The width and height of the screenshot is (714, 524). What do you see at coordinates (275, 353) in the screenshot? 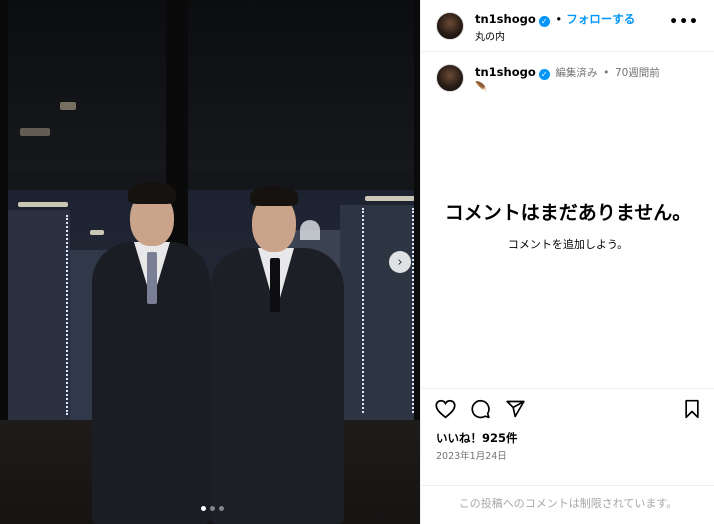
I see `person-right` at bounding box center [275, 353].